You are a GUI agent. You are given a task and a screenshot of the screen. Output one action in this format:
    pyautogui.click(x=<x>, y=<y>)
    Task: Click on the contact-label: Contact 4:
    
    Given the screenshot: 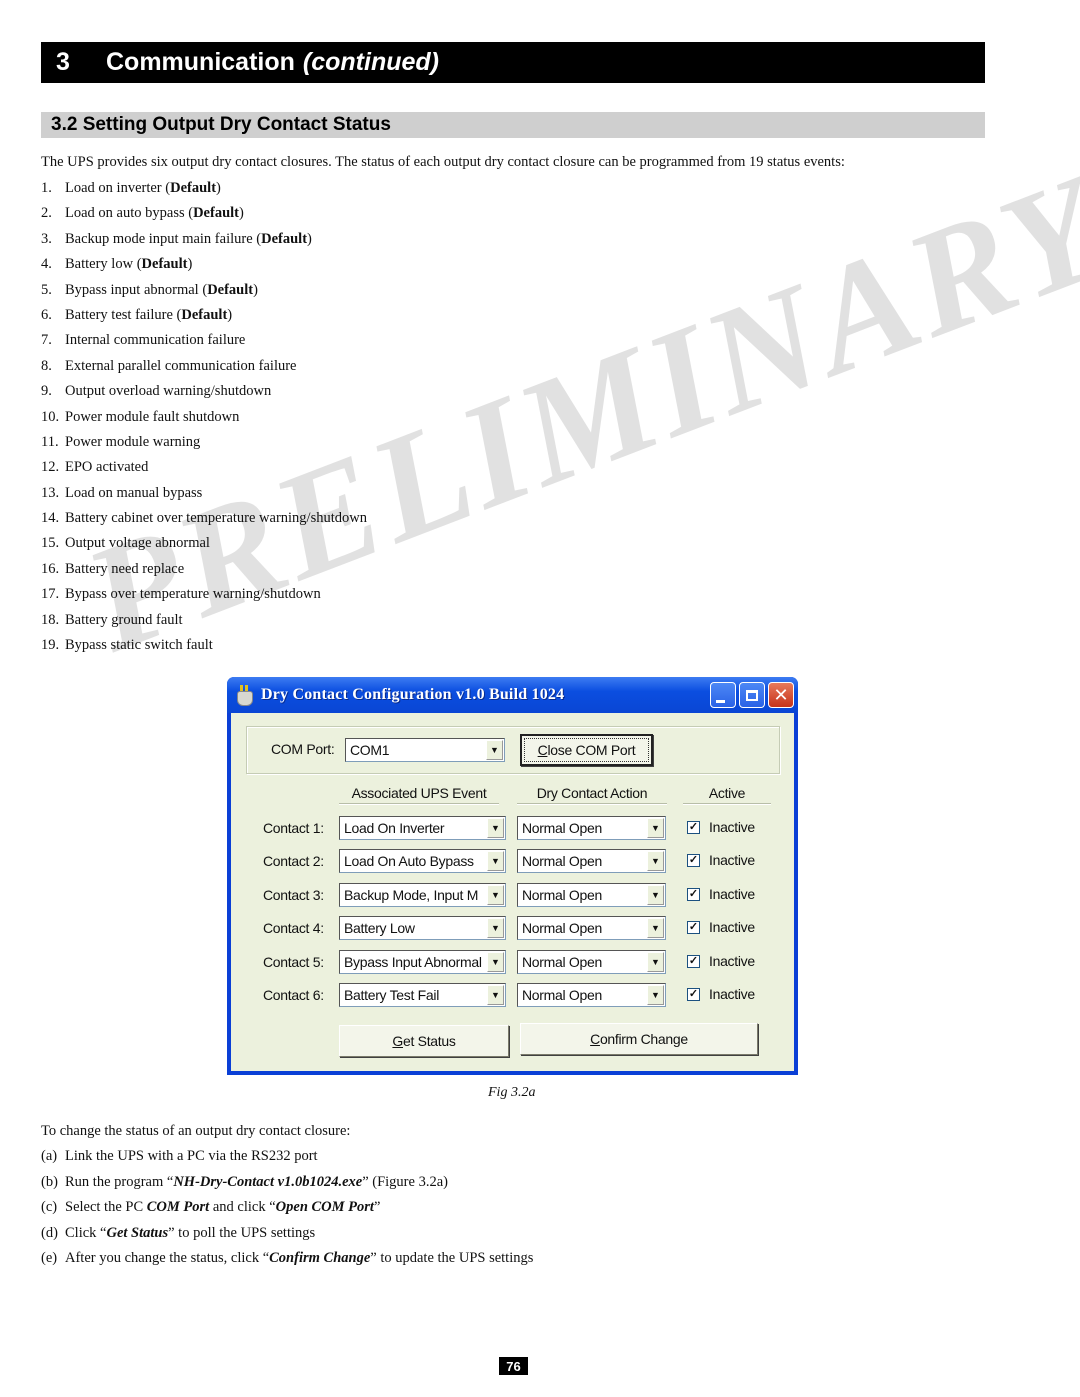 What is the action you would take?
    pyautogui.click(x=293, y=928)
    